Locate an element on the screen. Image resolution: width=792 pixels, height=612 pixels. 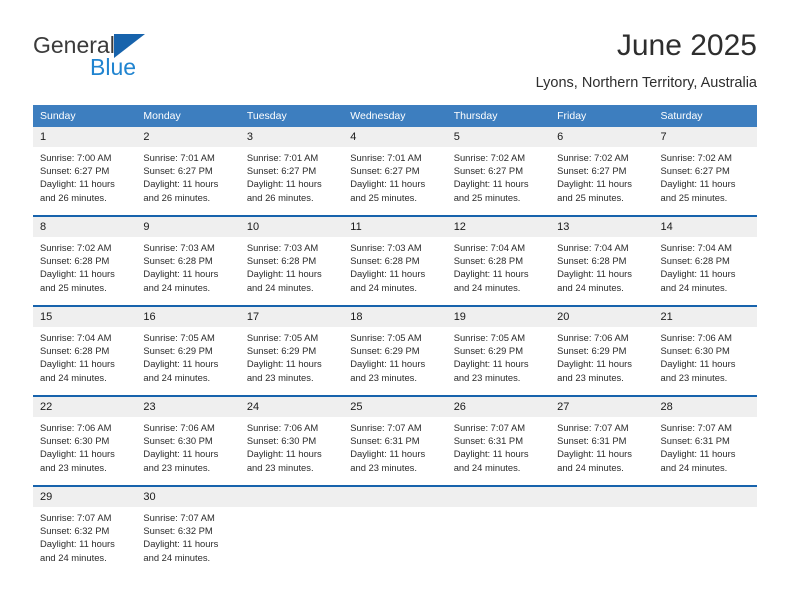
sunrise-text: Sunrise: 7:04 AM is located at coordinates (593, 247).